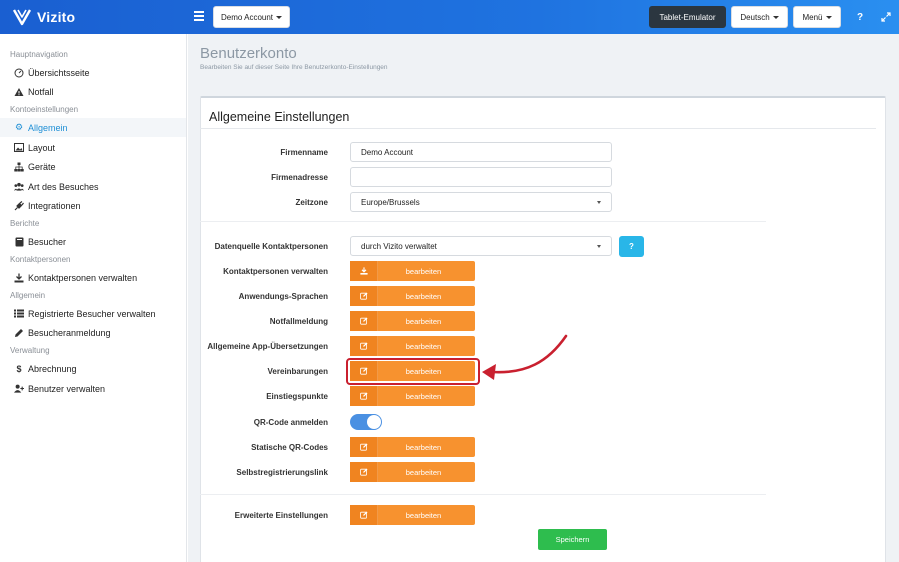  What do you see at coordinates (59, 72) in the screenshot?
I see `sidebar-item-label: Übersichtsseite` at bounding box center [59, 72].